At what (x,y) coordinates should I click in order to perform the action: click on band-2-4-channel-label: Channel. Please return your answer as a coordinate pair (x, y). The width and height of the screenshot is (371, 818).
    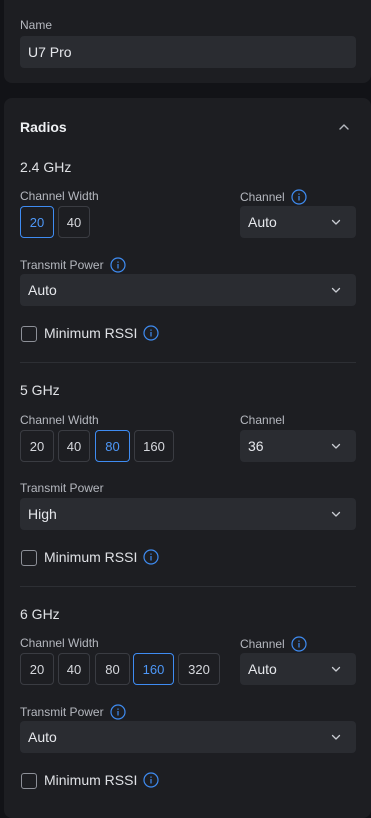
    Looking at the image, I should click on (262, 197).